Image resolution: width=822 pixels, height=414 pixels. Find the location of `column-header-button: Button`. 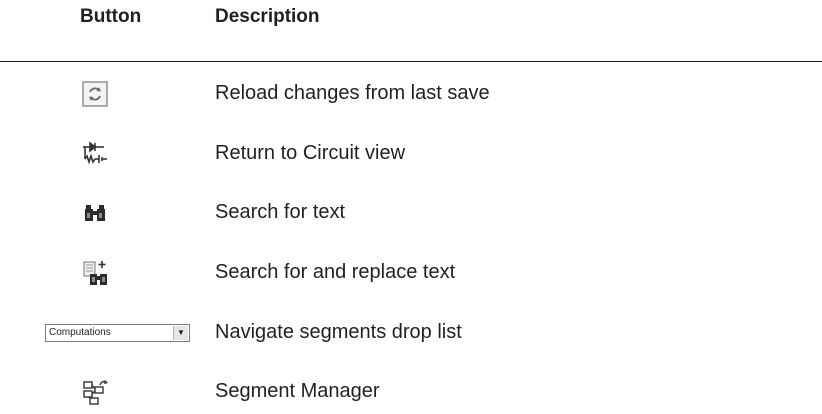

column-header-button: Button is located at coordinates (111, 16).